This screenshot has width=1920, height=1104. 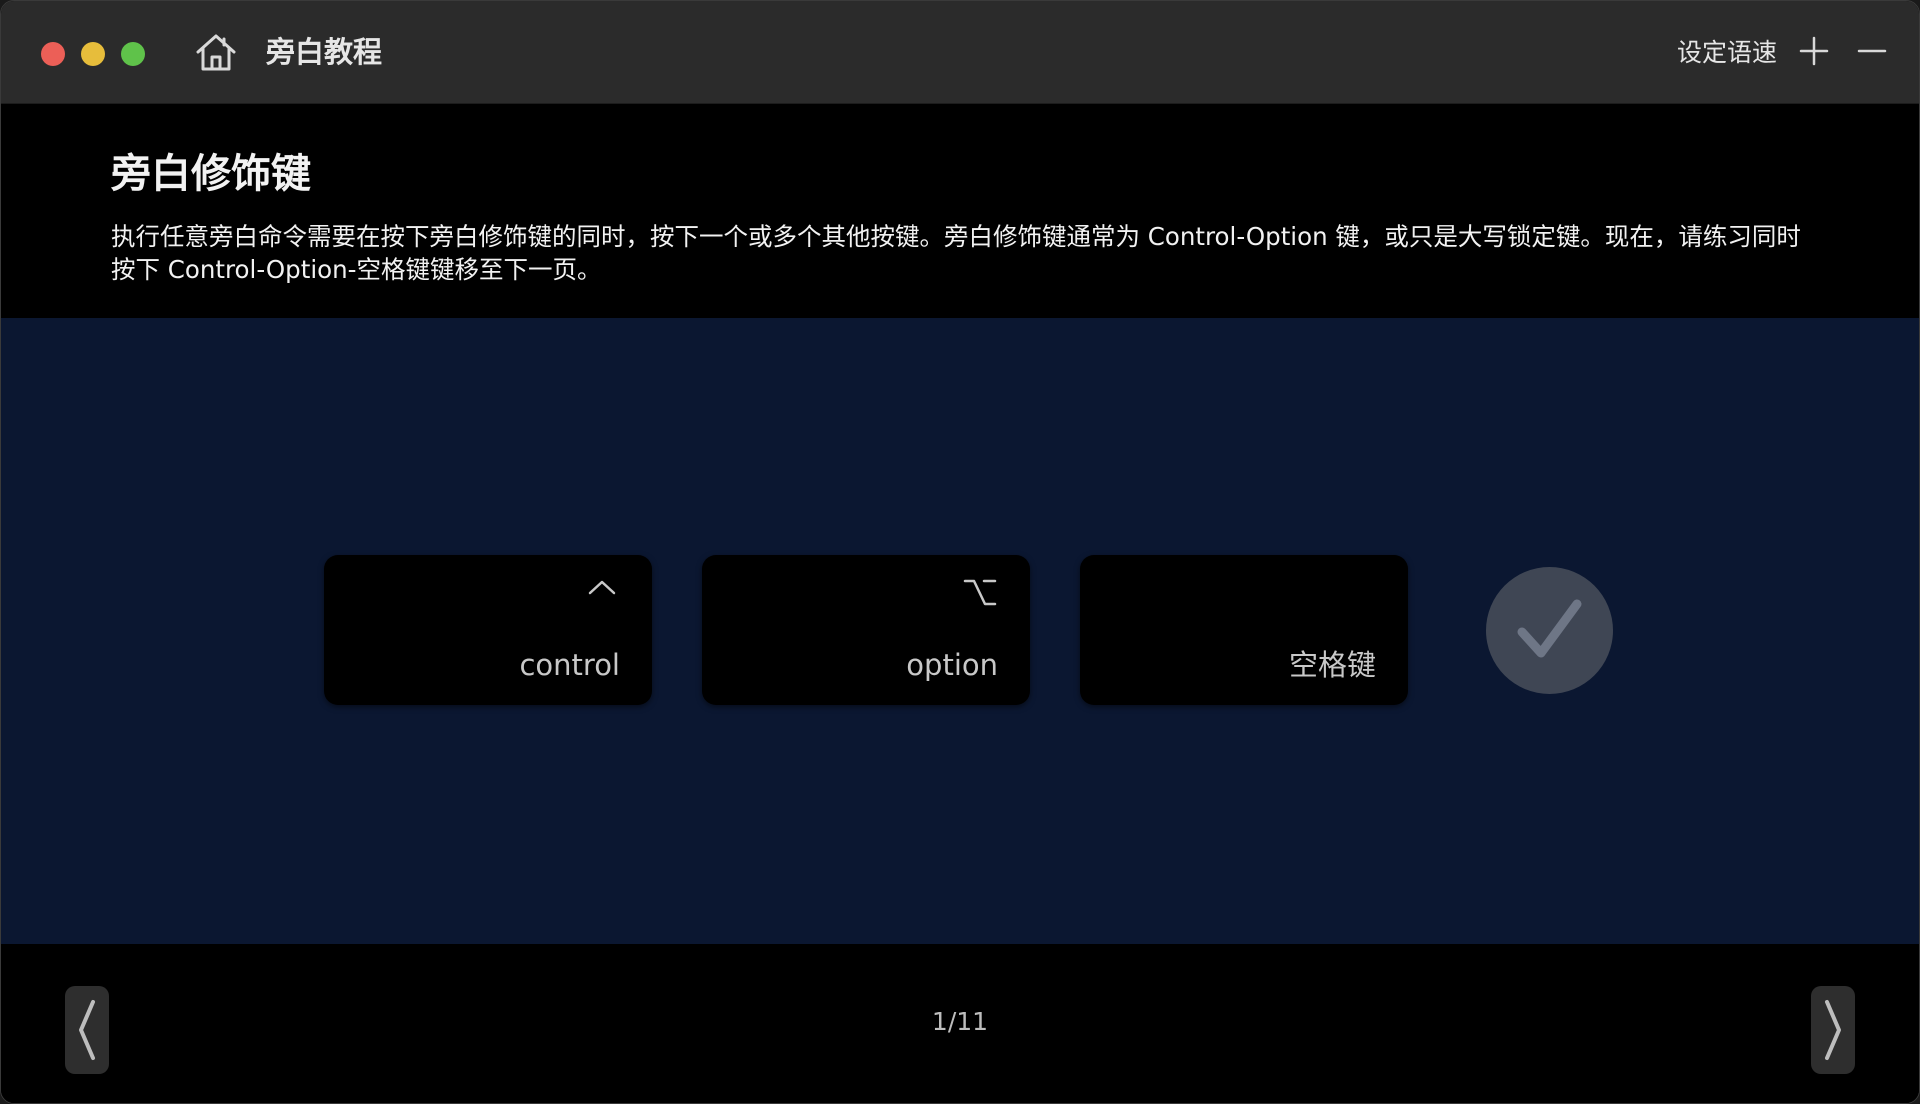 What do you see at coordinates (952, 665) in the screenshot?
I see `option-key-label: option` at bounding box center [952, 665].